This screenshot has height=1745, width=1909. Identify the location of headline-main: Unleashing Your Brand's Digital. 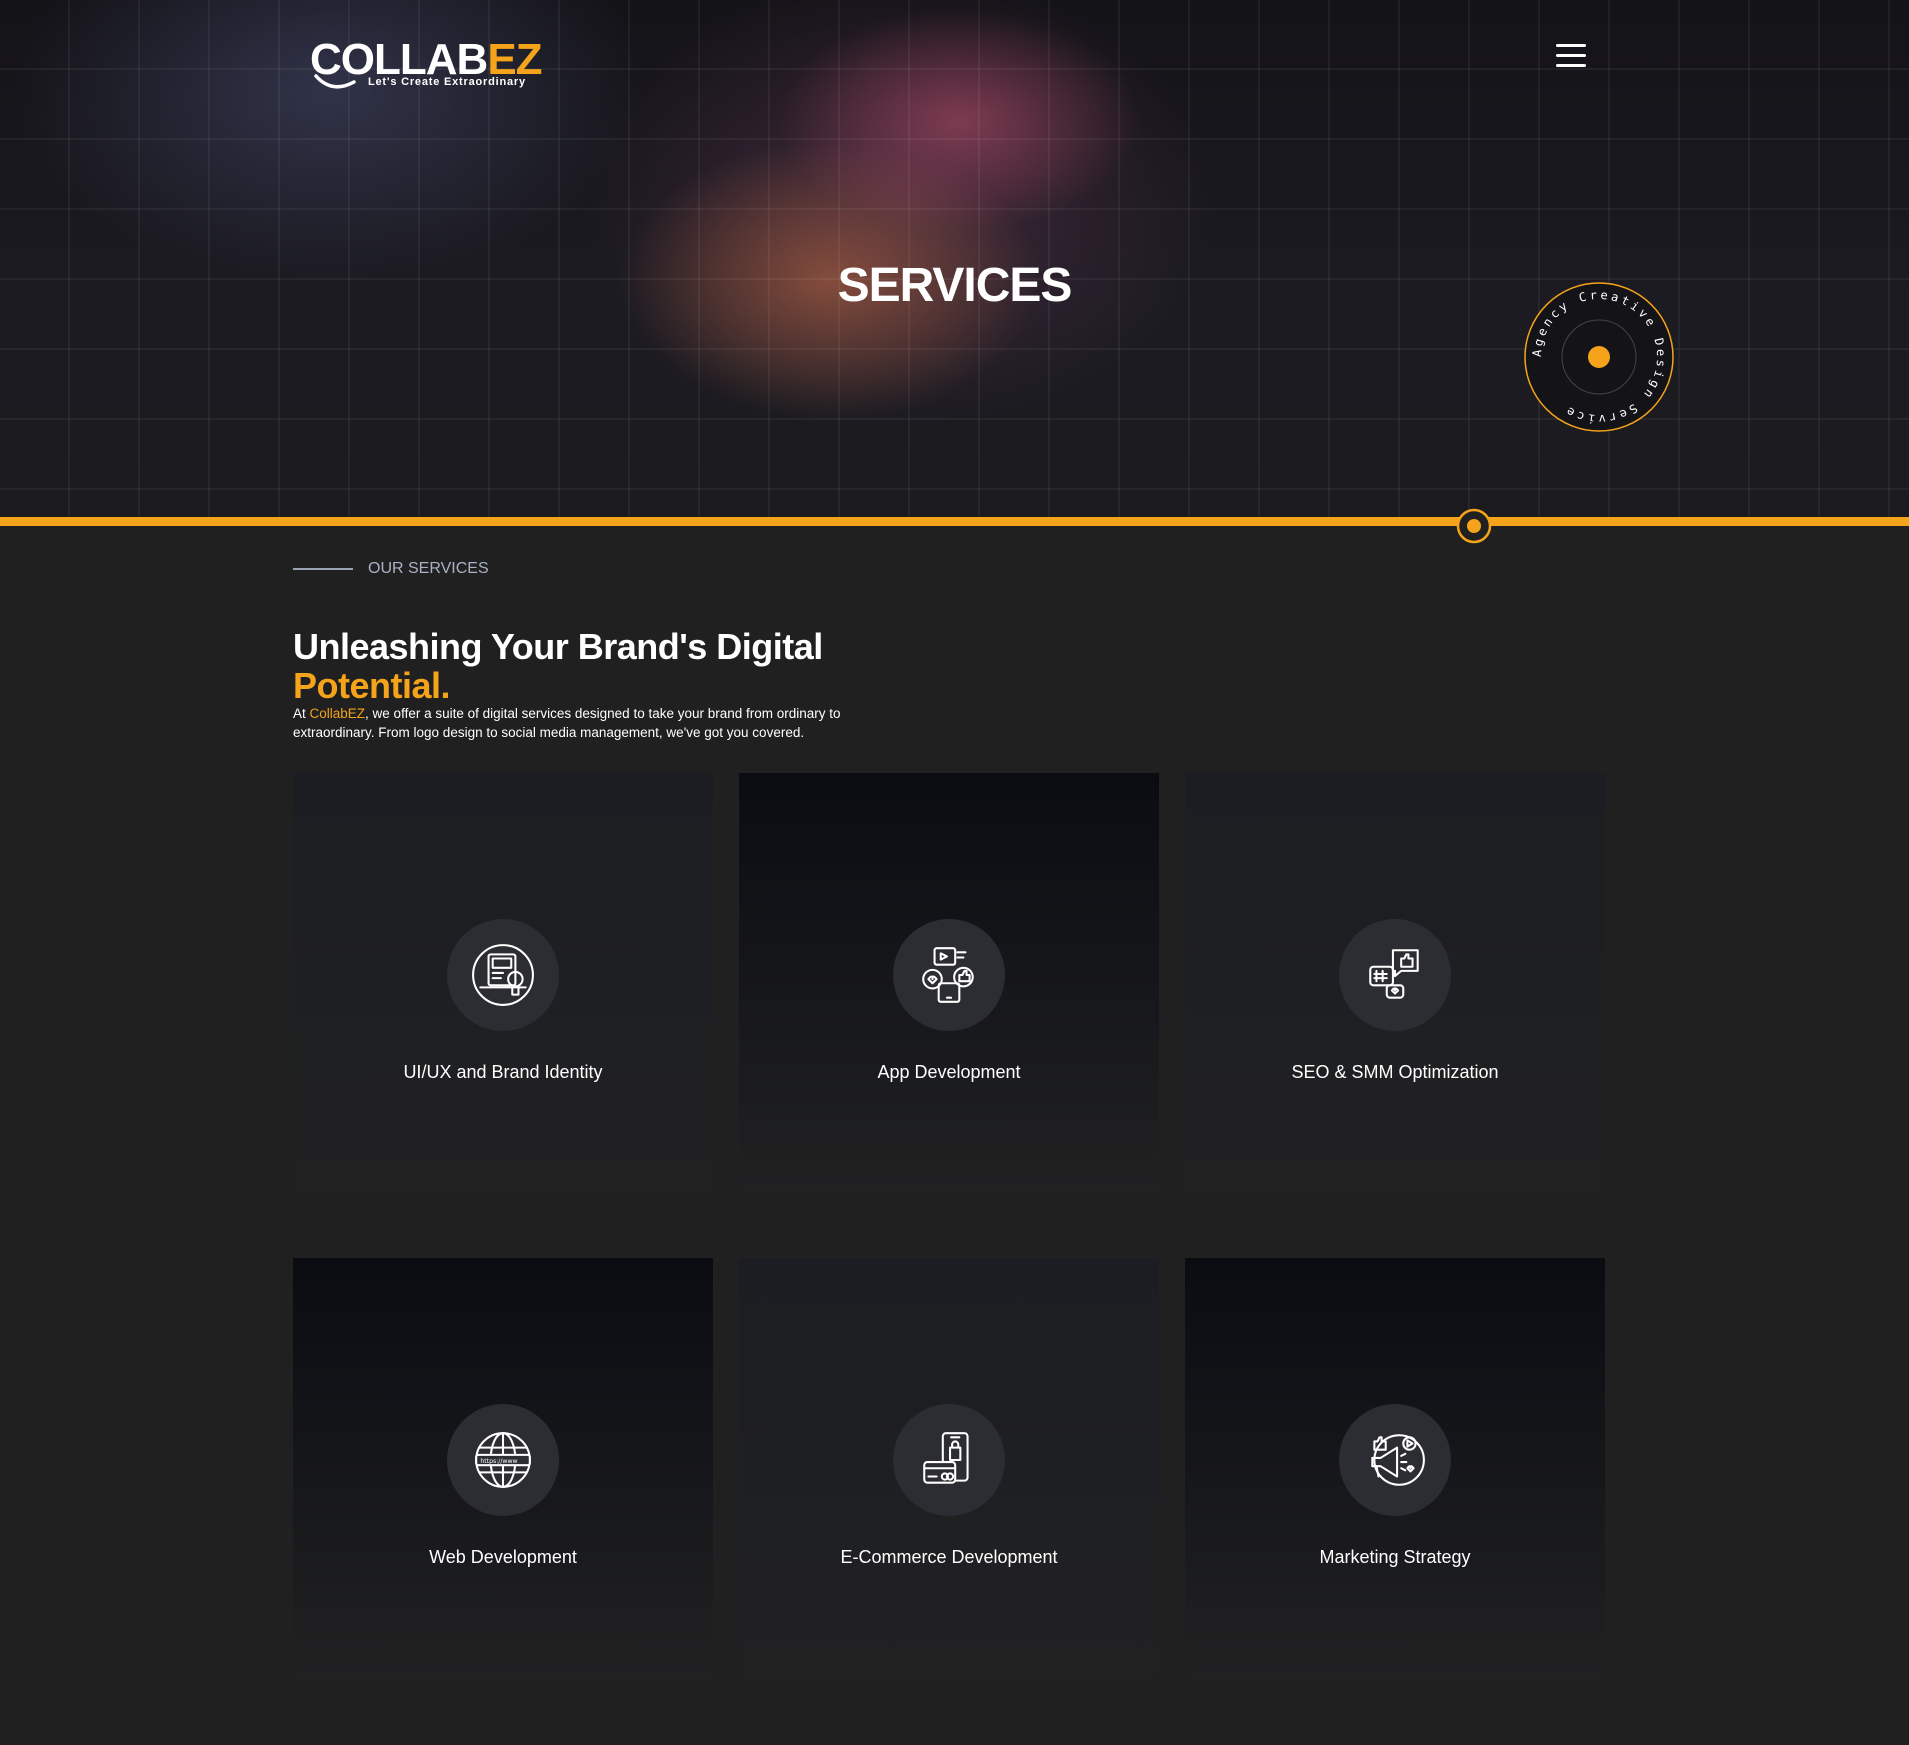
(558, 646).